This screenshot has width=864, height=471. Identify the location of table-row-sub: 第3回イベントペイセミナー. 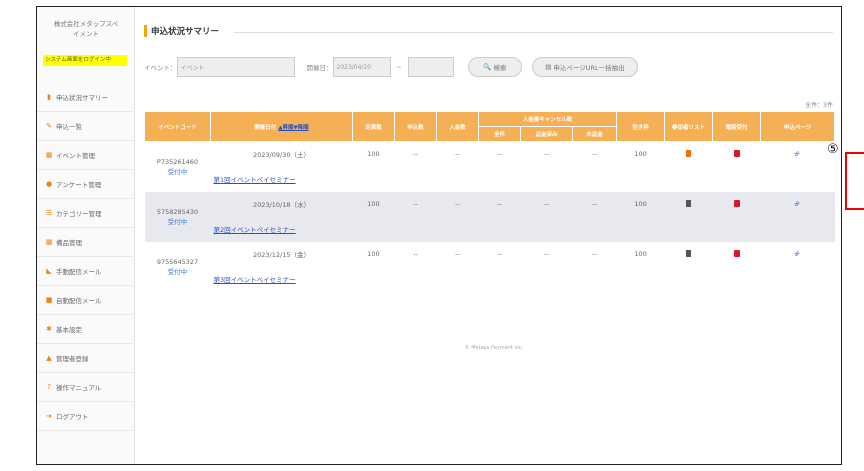
(490, 279).